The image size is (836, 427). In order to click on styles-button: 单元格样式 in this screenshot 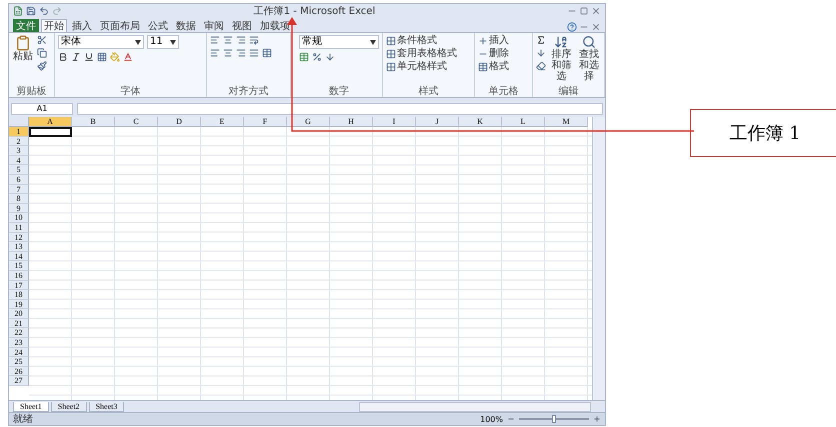, I will do `click(428, 67)`.